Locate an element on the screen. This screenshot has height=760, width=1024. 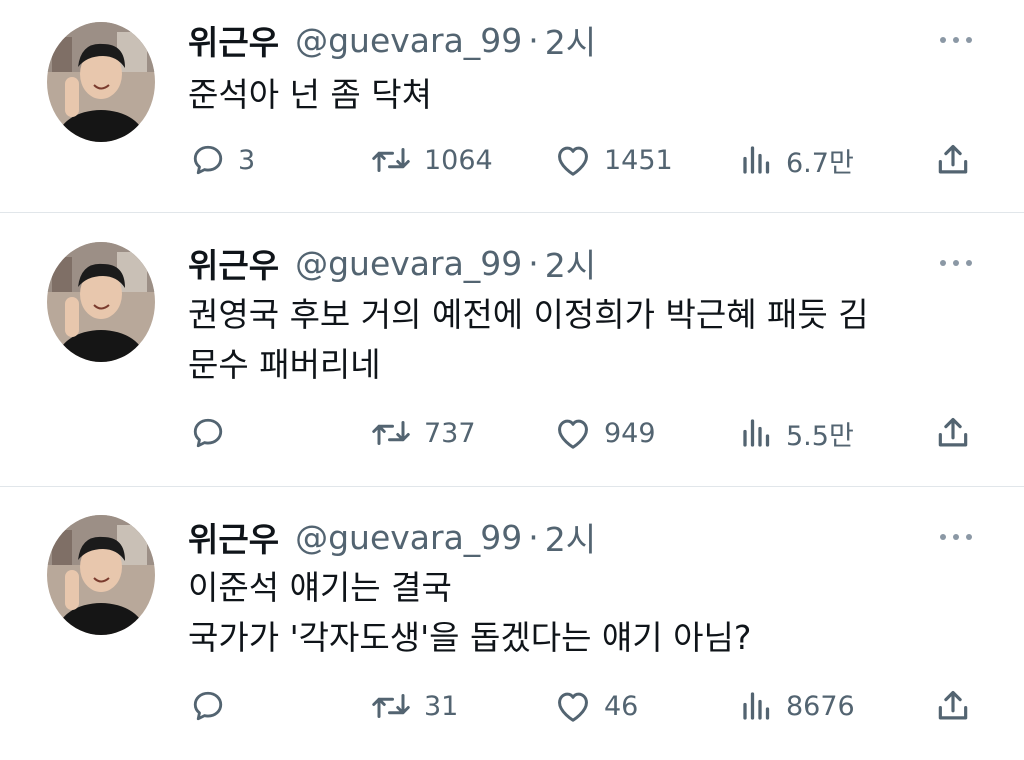
tweet-text-line: 권영국 후보 거의 예전에 이정희가 박근혜 패듯 김 is located at coordinates (528, 314).